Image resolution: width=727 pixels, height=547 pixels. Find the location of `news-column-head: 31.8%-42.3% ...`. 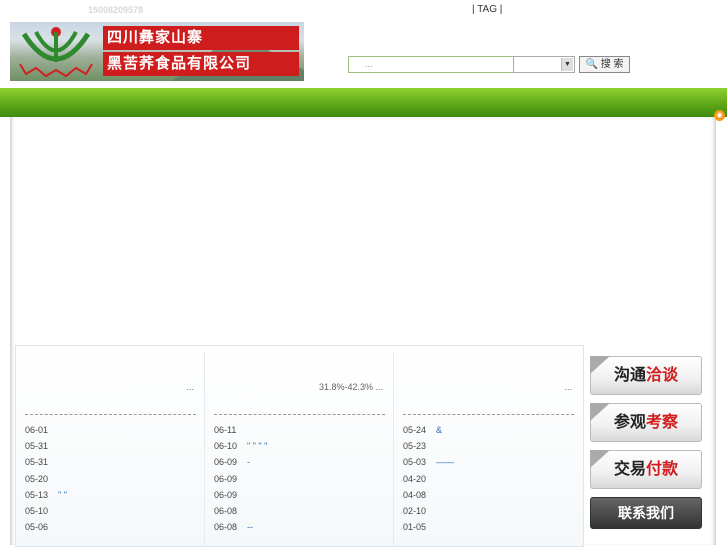

news-column-head: 31.8%-42.3% ... is located at coordinates (351, 387).